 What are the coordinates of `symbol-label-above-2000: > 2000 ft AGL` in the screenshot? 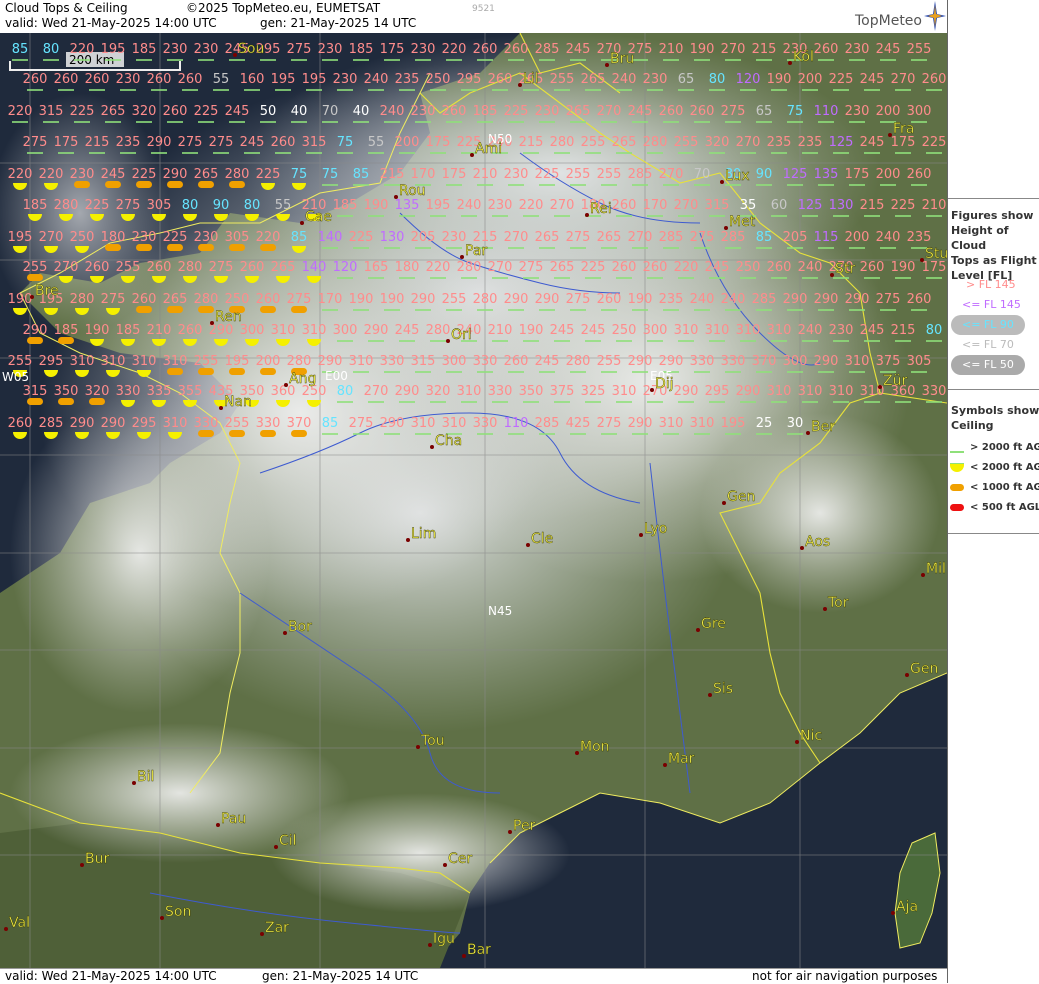 It's located at (1004, 447).